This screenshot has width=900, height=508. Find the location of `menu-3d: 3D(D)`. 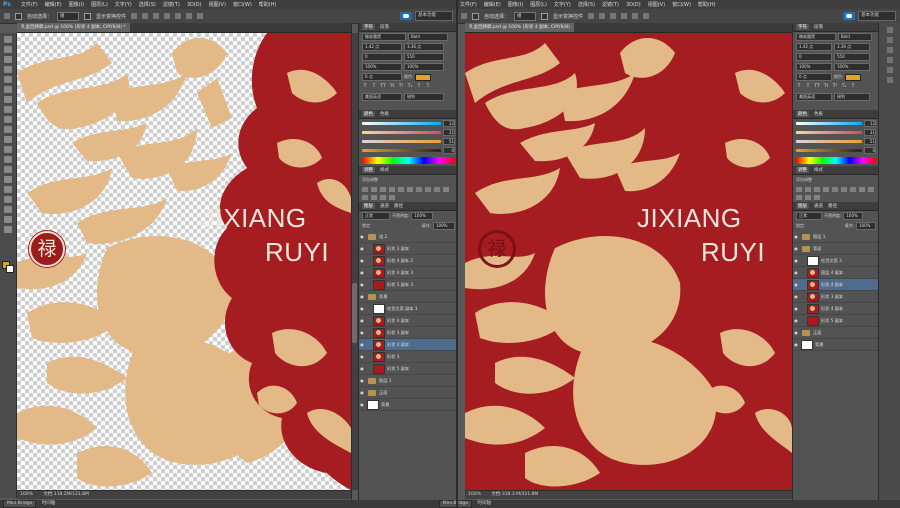

menu-3d: 3D(D) is located at coordinates (633, 5).